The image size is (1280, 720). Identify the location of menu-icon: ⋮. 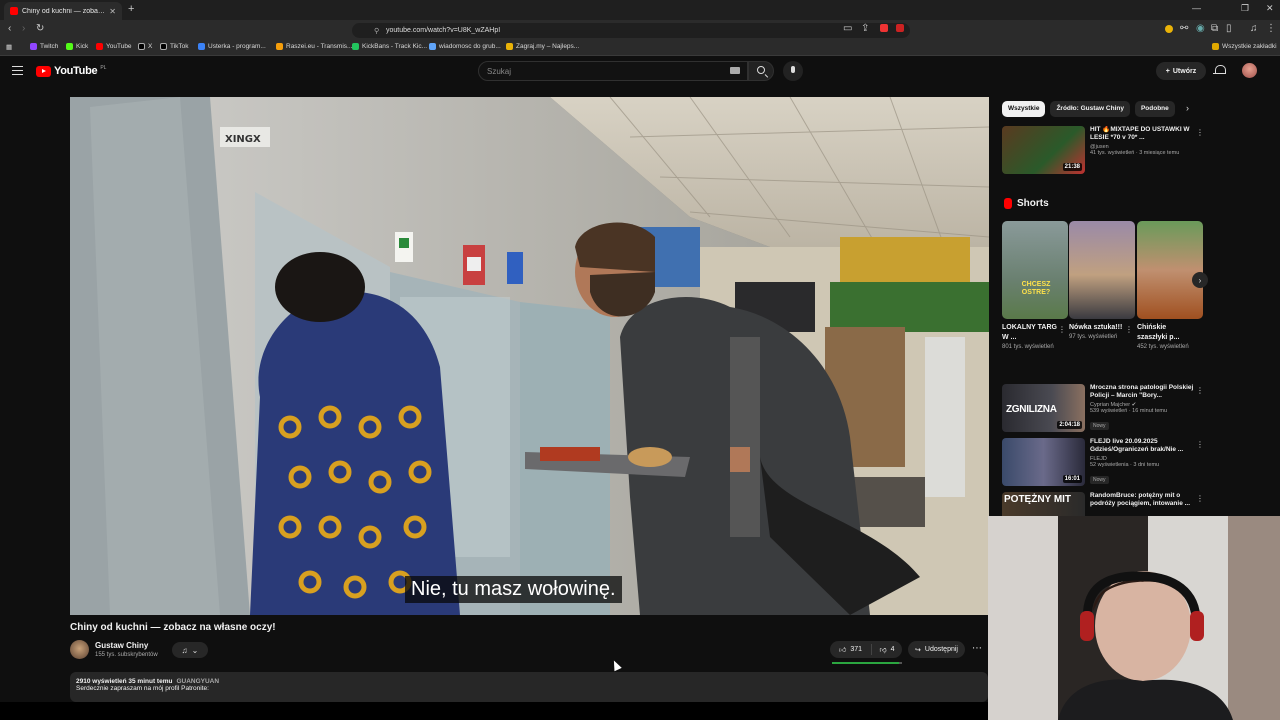
(1271, 28).